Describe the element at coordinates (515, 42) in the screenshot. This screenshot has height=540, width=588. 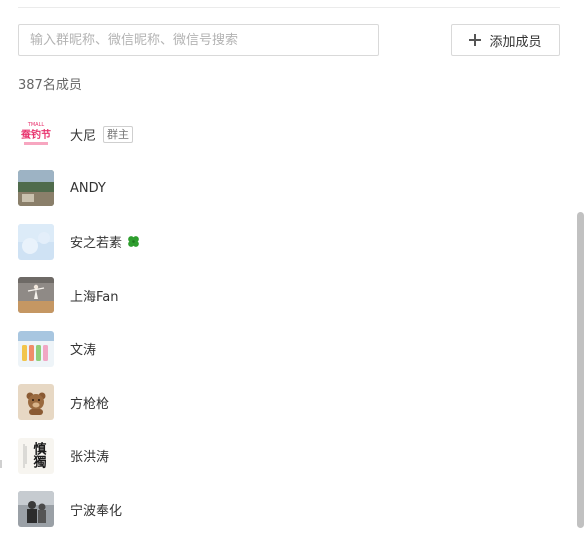
I see `add-member-label: 添加成员` at that location.